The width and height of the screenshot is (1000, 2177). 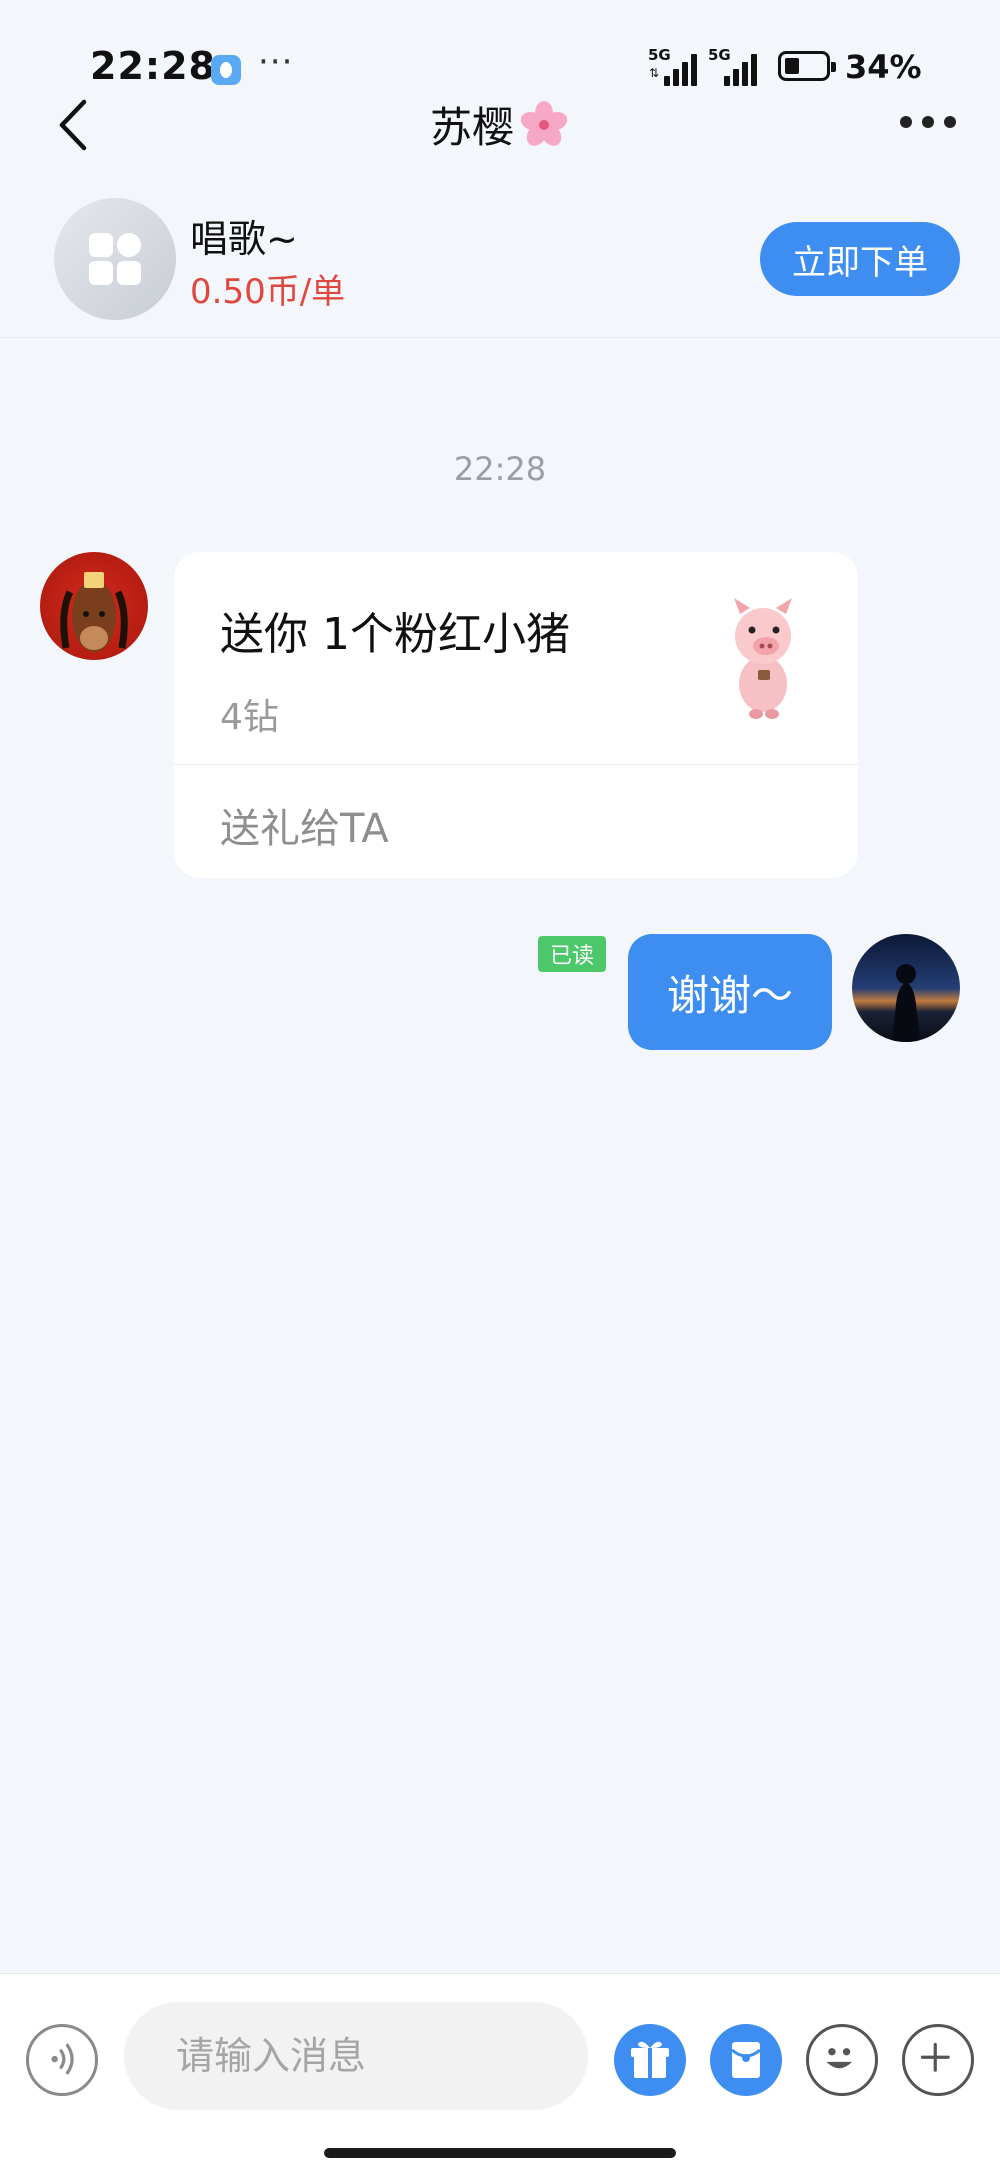 What do you see at coordinates (395, 634) in the screenshot?
I see `gift-title: 送你 1个粉红小猪` at bounding box center [395, 634].